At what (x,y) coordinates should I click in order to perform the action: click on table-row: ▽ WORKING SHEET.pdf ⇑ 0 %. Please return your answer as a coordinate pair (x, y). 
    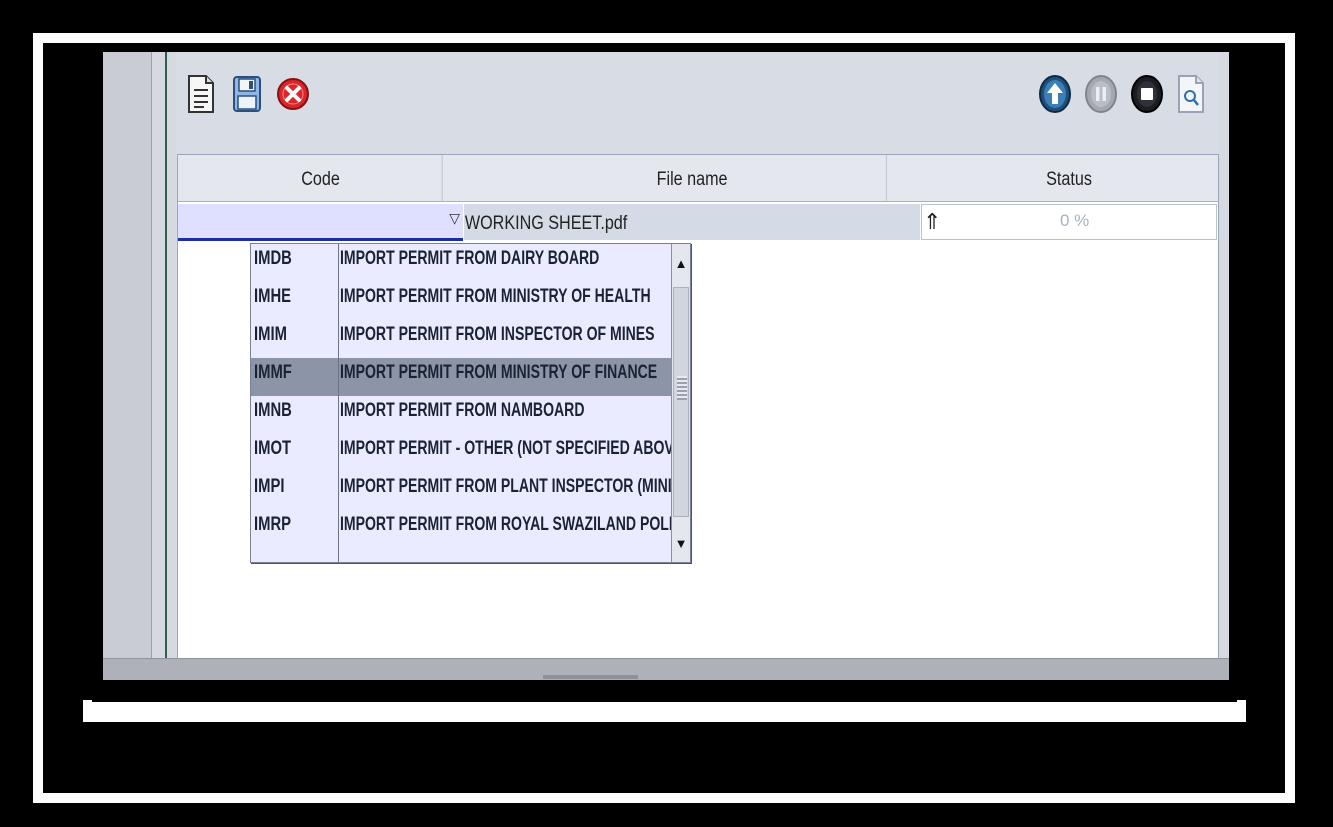
    Looking at the image, I should click on (698, 222).